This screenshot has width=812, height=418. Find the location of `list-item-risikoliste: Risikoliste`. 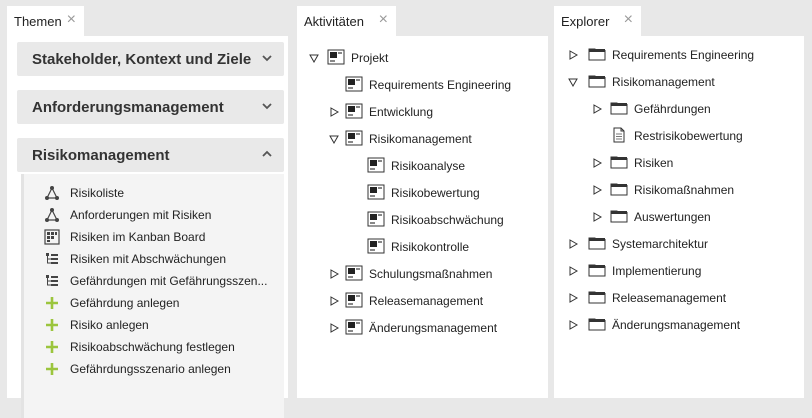

list-item-risikoliste: Risikoliste is located at coordinates (84, 193).